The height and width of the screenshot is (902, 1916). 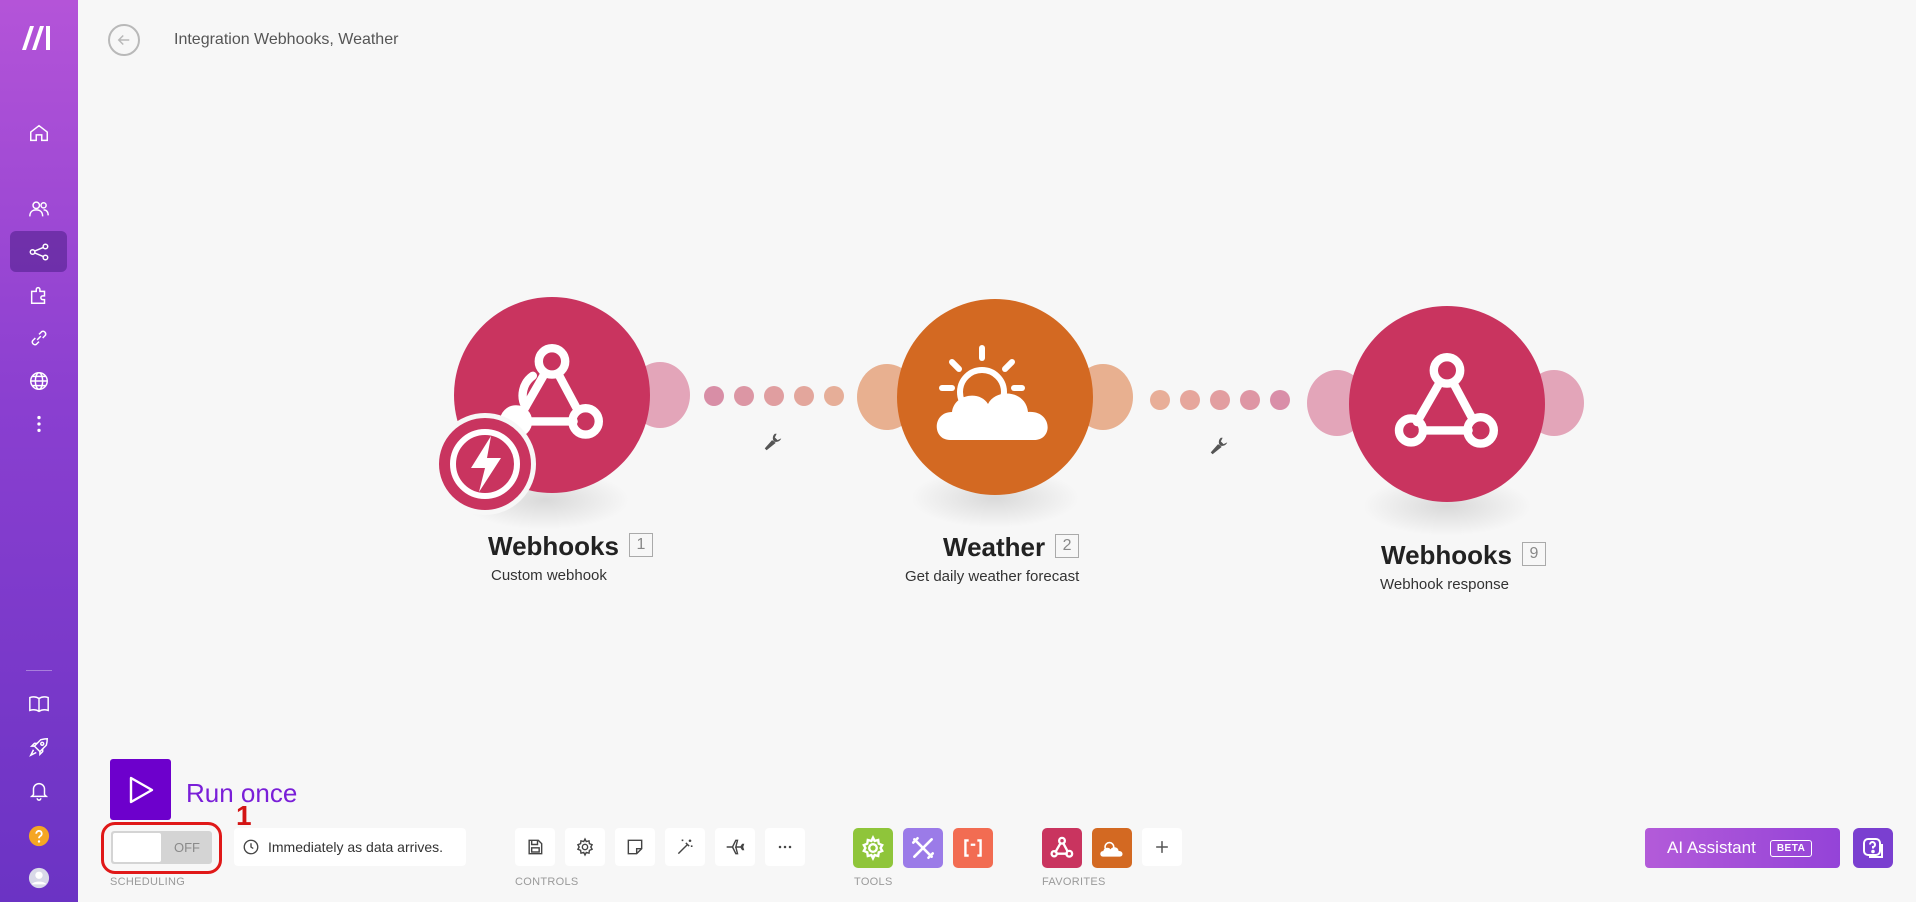 I want to click on sidebar-item-docs, so click(x=38, y=703).